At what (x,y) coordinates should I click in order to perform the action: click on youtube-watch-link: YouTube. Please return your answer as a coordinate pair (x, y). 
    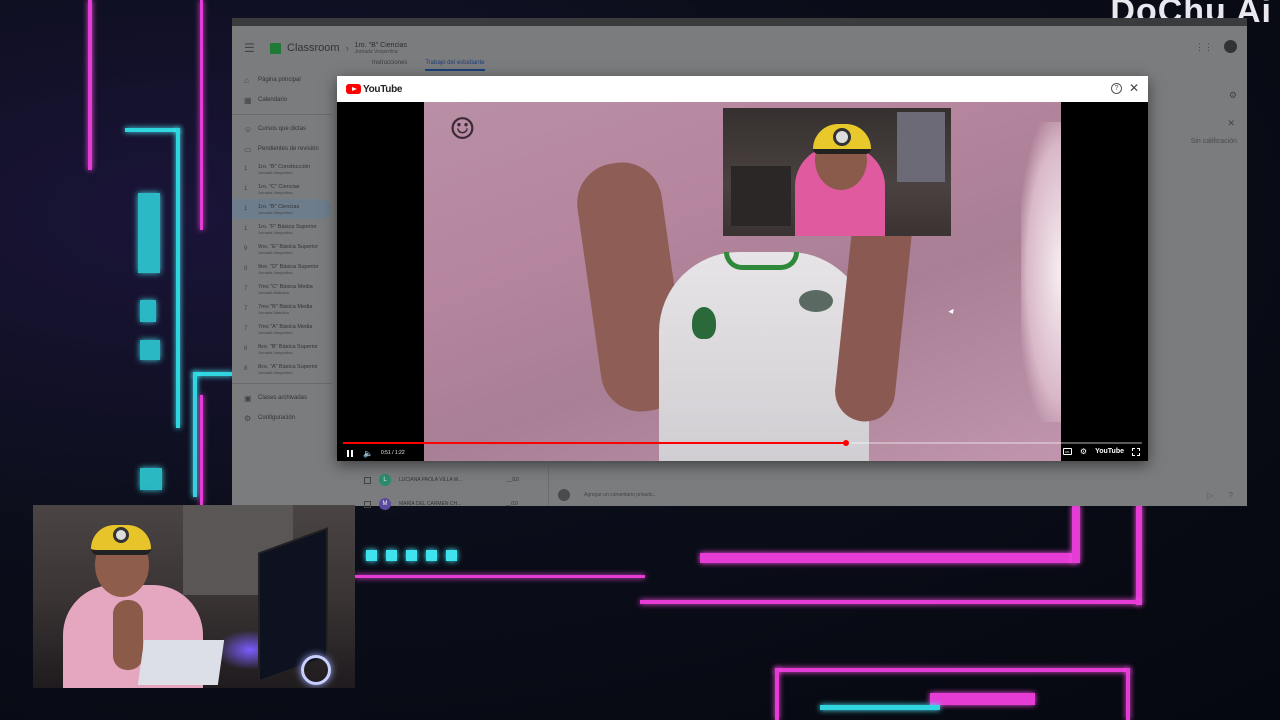
    Looking at the image, I should click on (1109, 451).